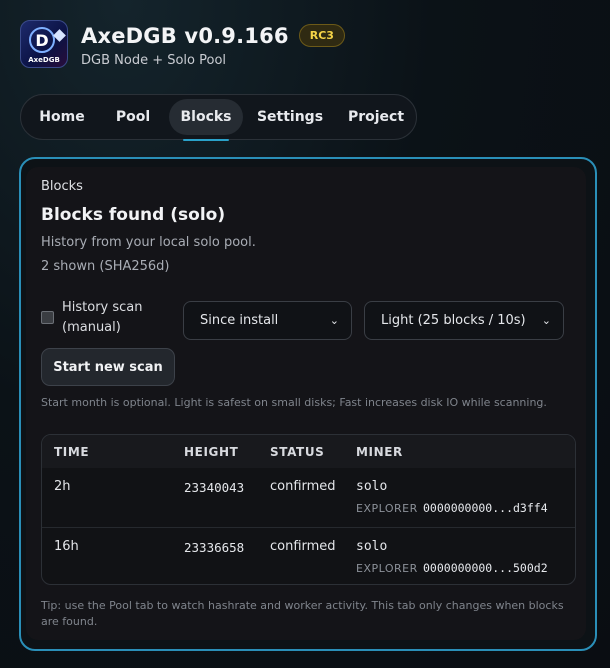 This screenshot has height=668, width=610. I want to click on row-height: 23336658, so click(214, 547).